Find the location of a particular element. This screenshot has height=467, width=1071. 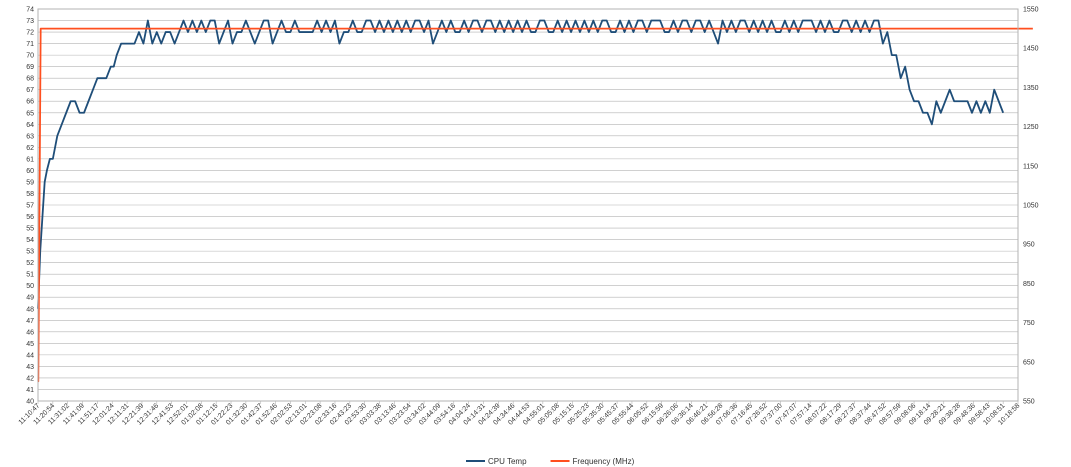

left-tick-label: 55 is located at coordinates (30, 229).